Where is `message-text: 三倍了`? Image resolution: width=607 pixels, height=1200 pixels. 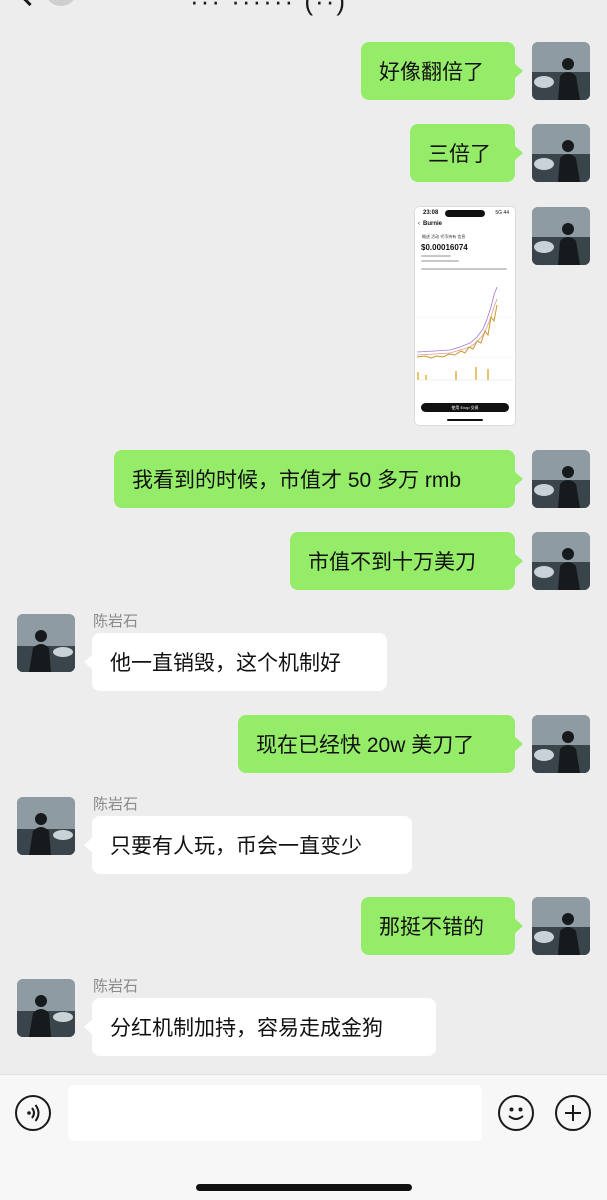
message-text: 三倍了 is located at coordinates (459, 154).